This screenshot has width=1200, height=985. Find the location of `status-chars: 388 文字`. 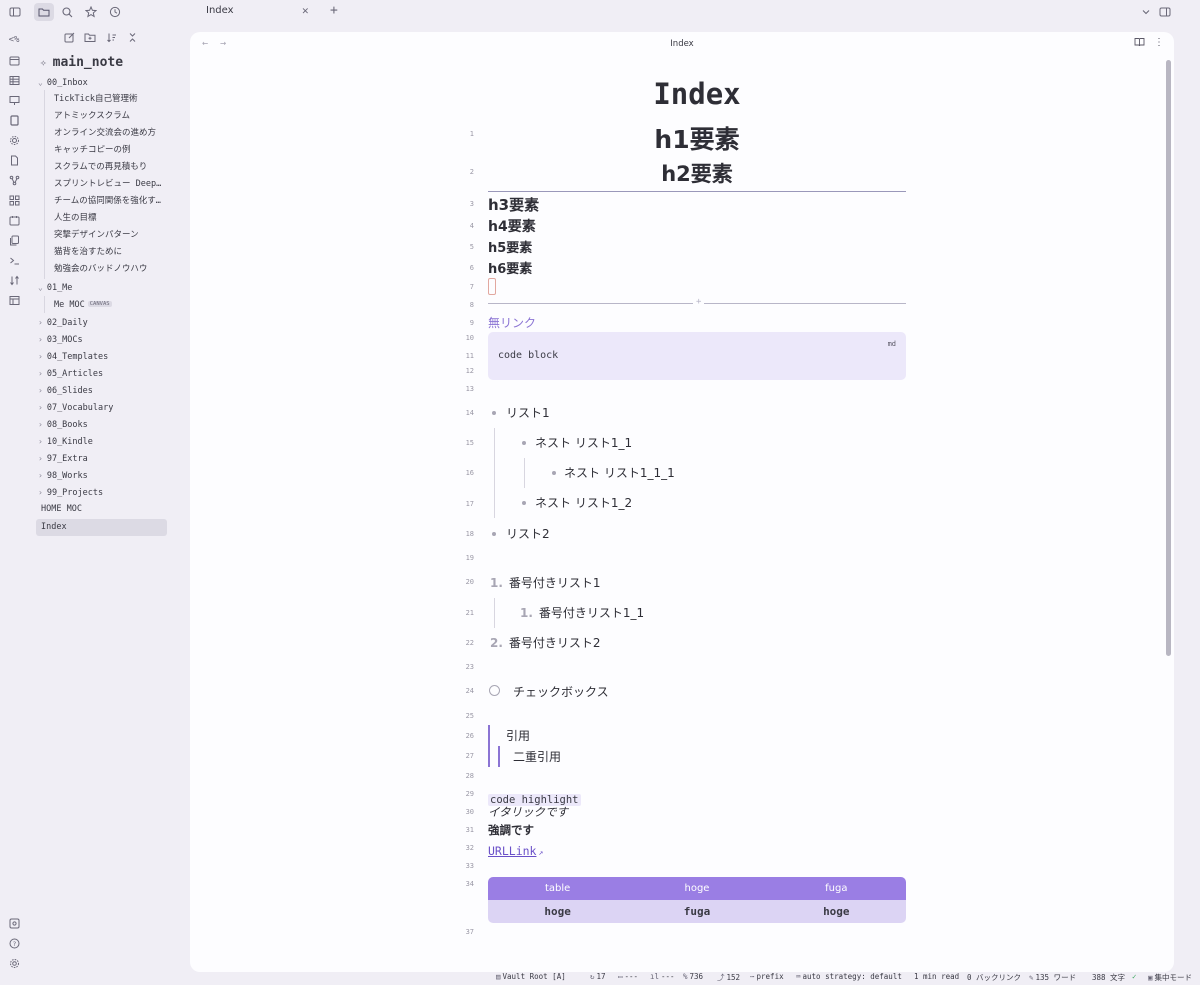

status-chars: 388 文字 is located at coordinates (1108, 977).